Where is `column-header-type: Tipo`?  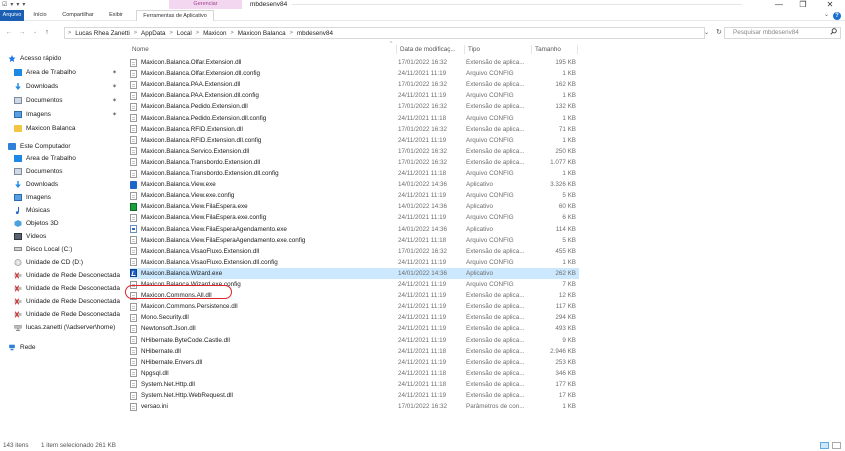 column-header-type: Tipo is located at coordinates (499, 49).